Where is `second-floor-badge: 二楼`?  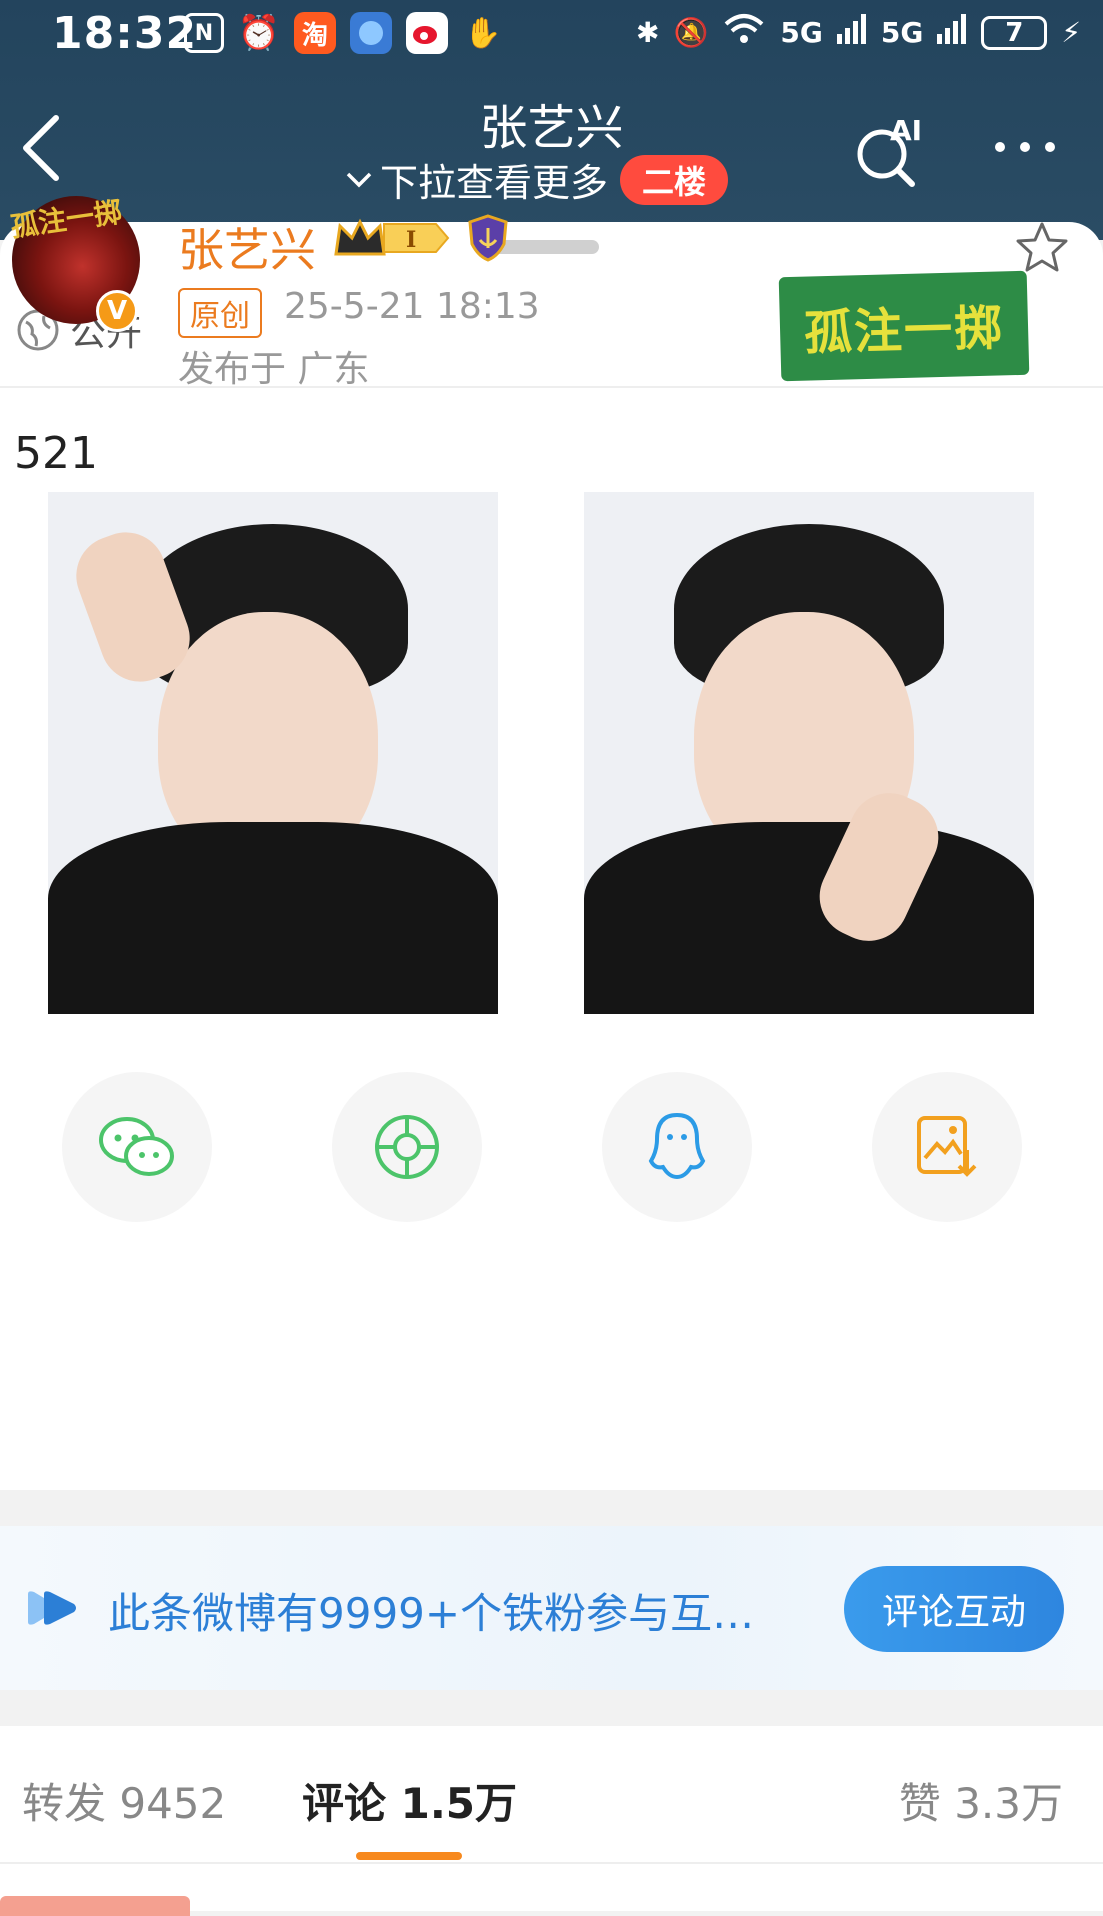
second-floor-badge: 二楼 is located at coordinates (674, 179).